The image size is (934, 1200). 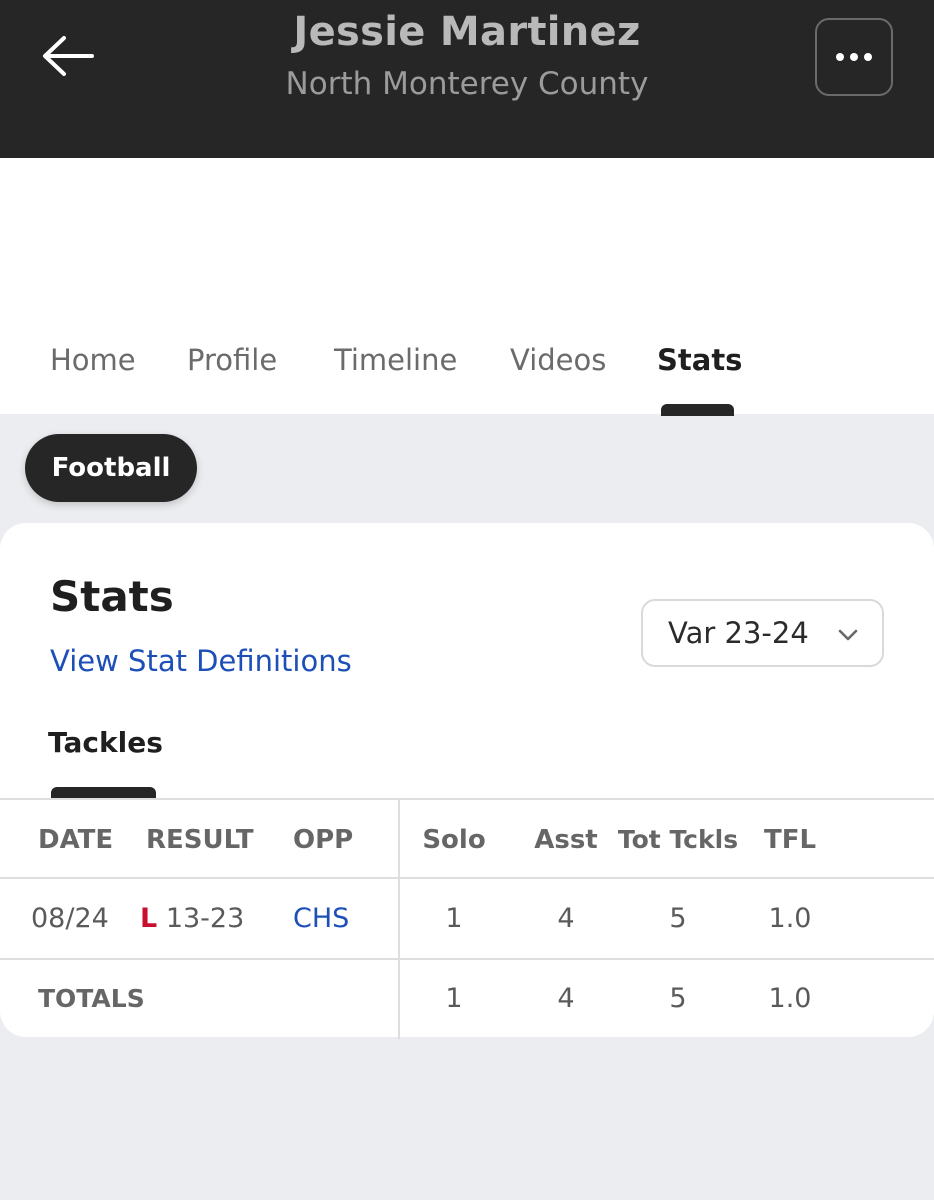 I want to click on back-button, so click(x=68, y=56).